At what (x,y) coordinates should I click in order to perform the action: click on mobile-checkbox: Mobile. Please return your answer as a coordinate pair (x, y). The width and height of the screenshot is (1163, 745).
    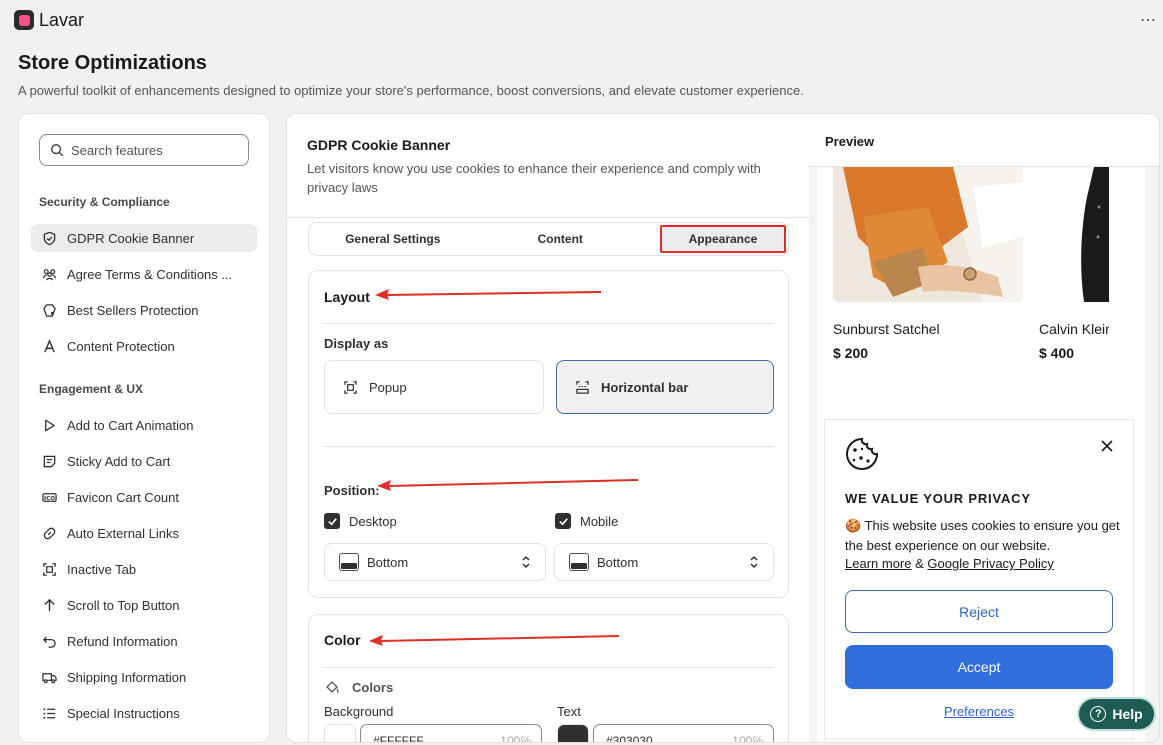
    Looking at the image, I should click on (586, 521).